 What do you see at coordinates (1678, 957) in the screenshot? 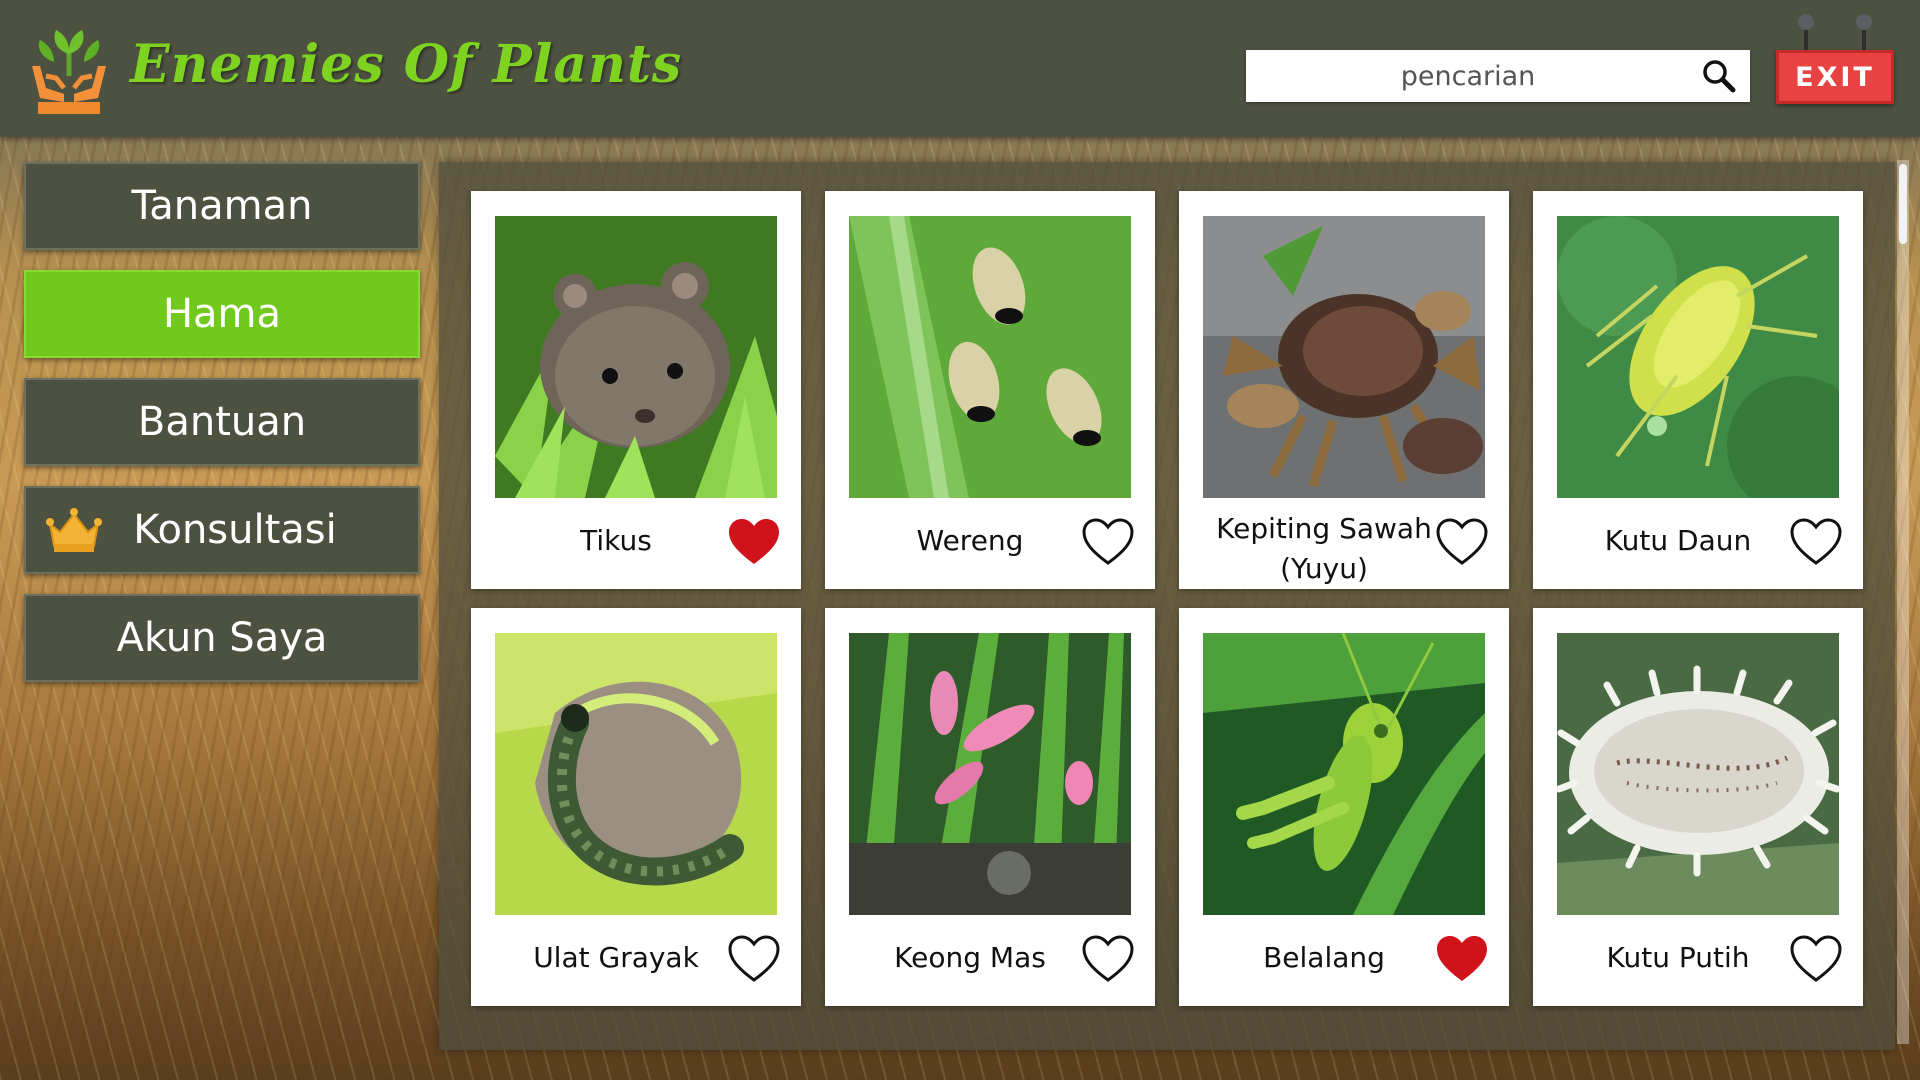
I see `pest-name: Kutu Putih` at bounding box center [1678, 957].